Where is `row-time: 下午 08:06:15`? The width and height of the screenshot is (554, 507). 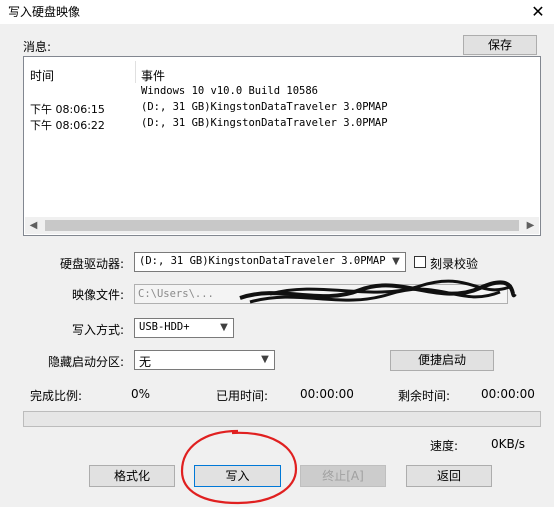 row-time: 下午 08:06:15 is located at coordinates (67, 109).